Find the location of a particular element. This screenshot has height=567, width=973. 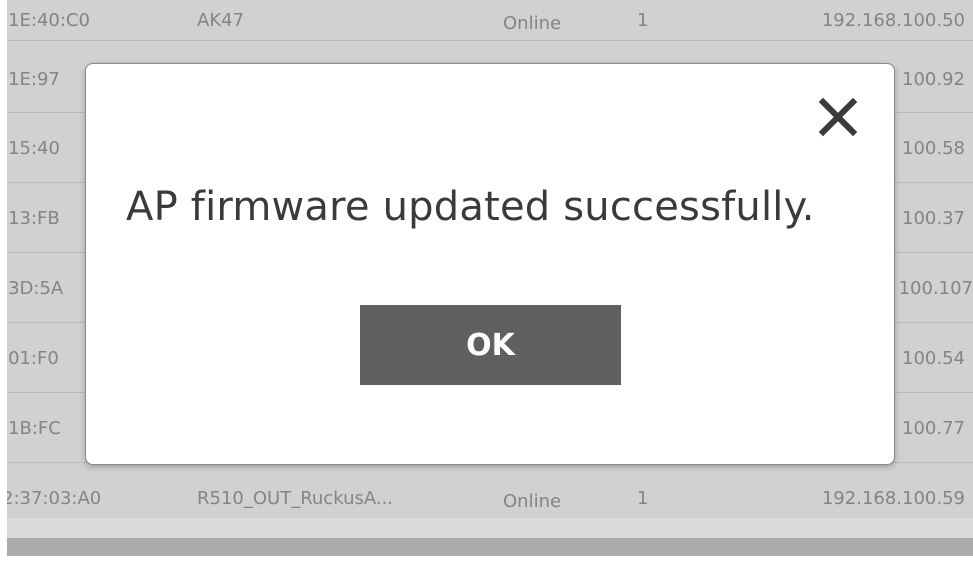

left-gutter is located at coordinates (3, 283).